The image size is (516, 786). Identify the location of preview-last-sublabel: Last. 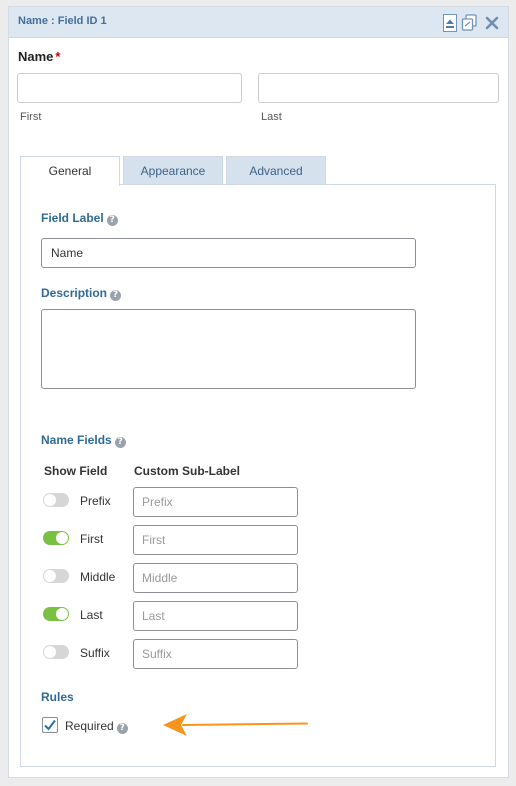
(271, 117).